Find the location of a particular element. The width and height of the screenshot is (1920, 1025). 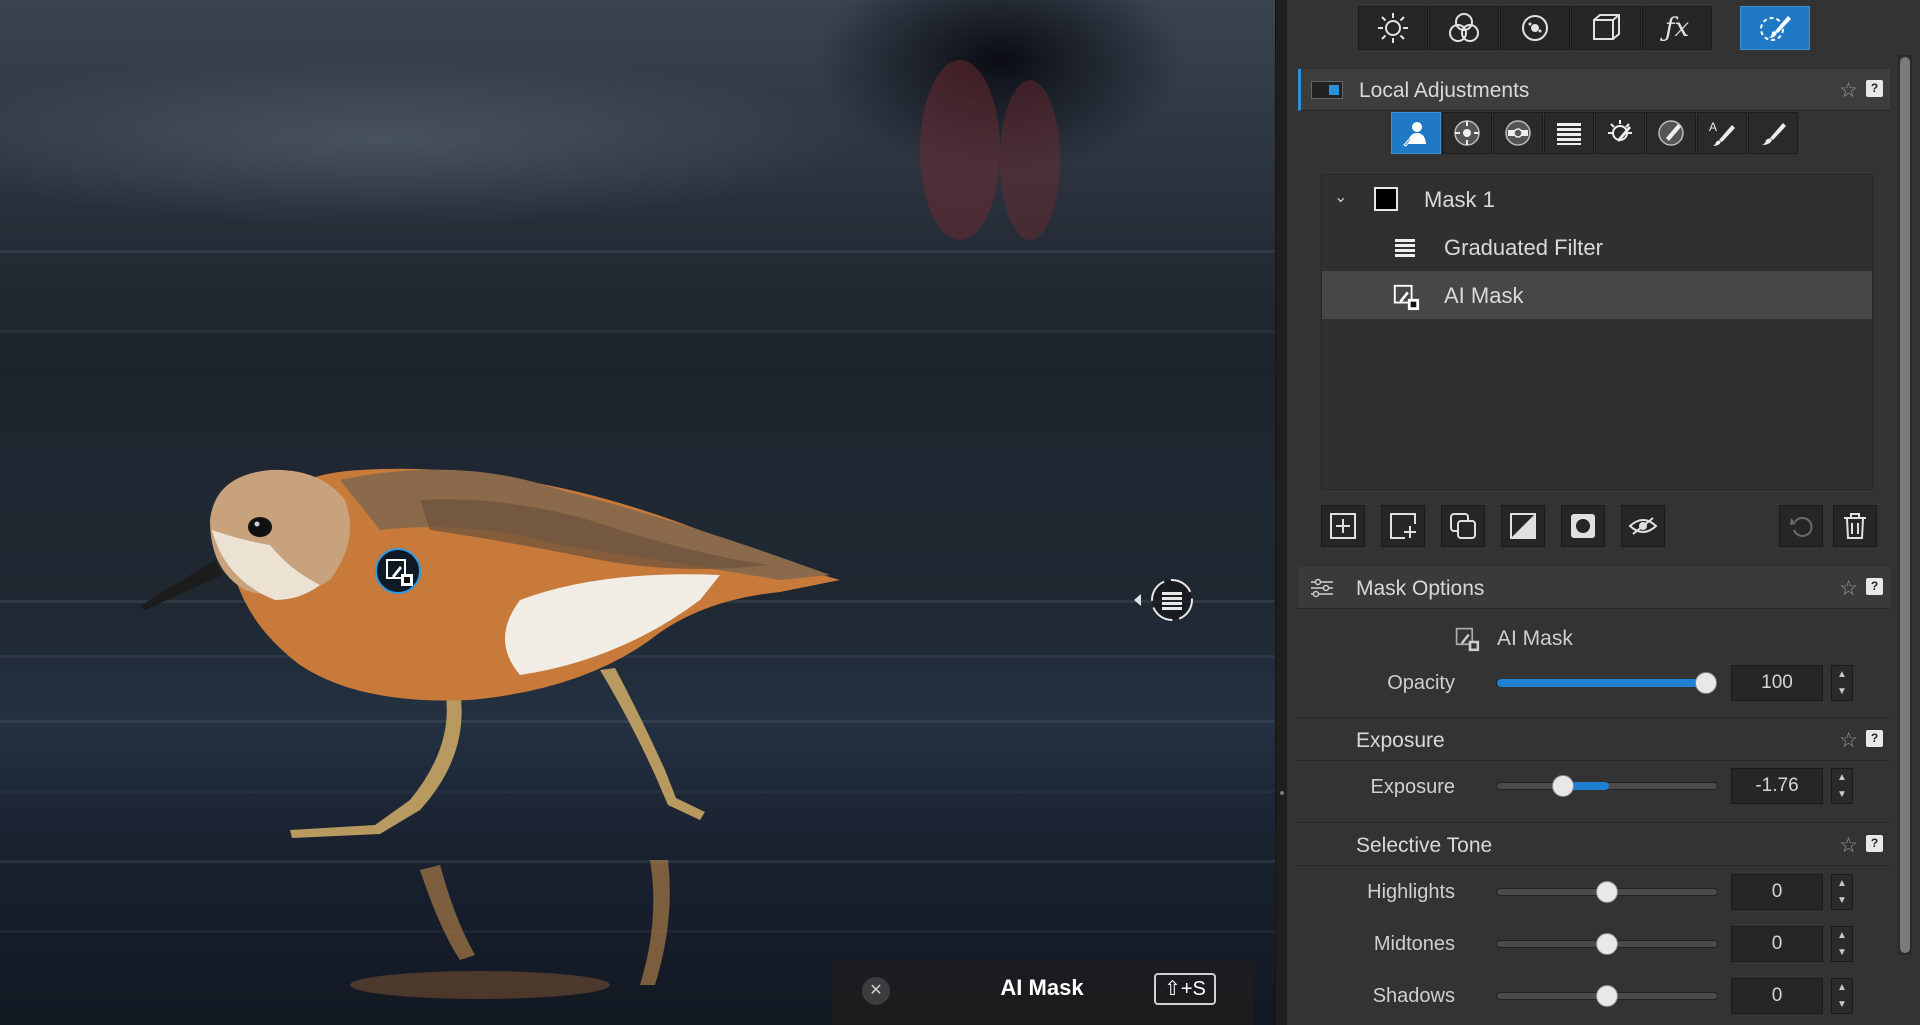

midtones-stepper: ▲ ▼ is located at coordinates (1842, 944).